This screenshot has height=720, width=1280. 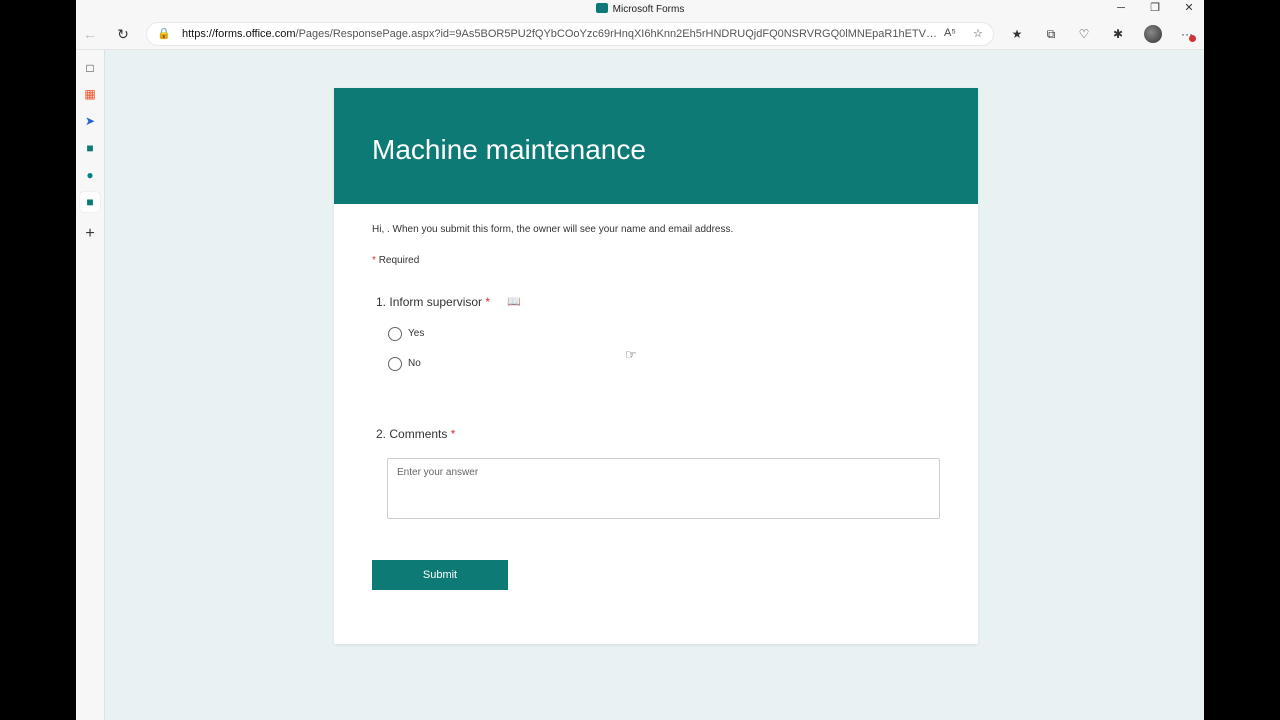 What do you see at coordinates (978, 33) in the screenshot?
I see `add-favorite-icon: ☆` at bounding box center [978, 33].